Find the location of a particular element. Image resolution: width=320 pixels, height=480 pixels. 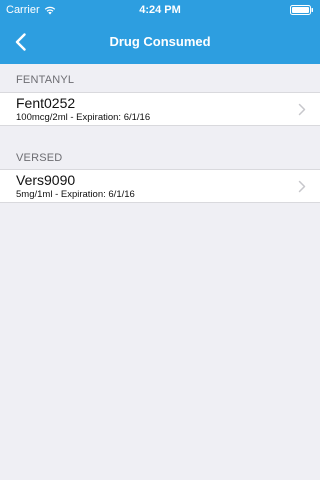

nav-bar: Drug Consumed is located at coordinates (160, 42).